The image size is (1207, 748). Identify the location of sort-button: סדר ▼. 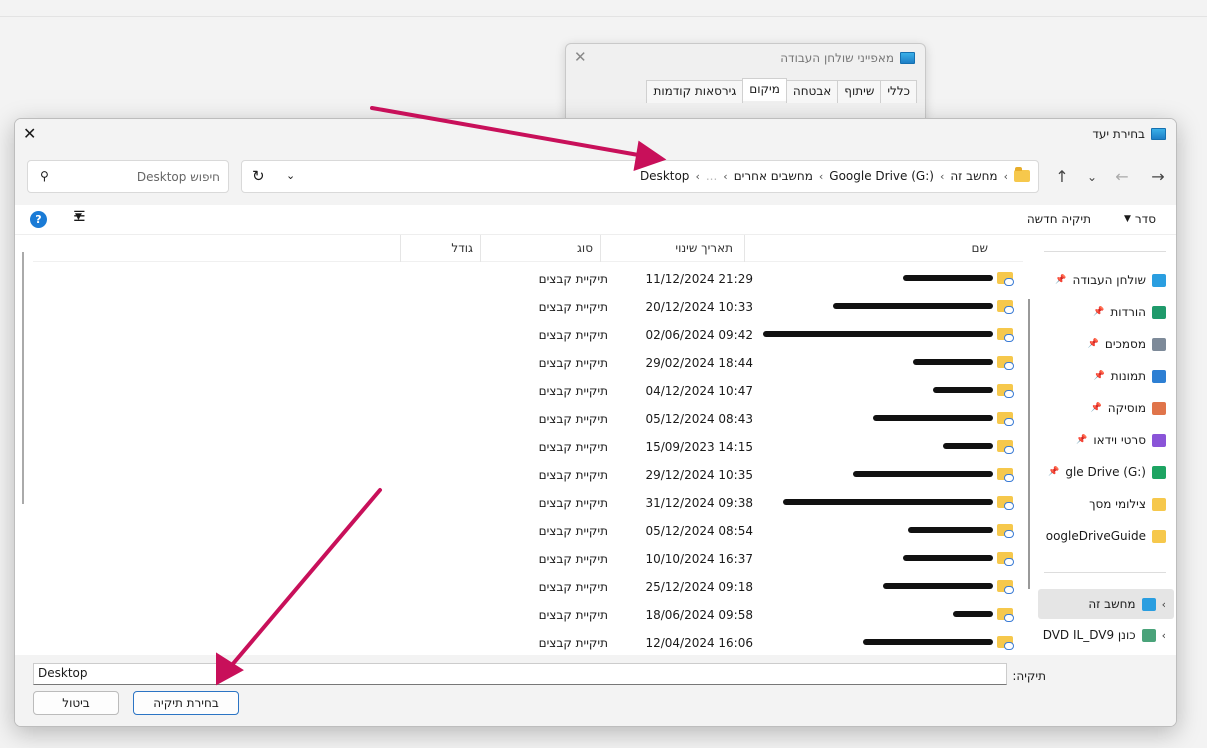
(1140, 219).